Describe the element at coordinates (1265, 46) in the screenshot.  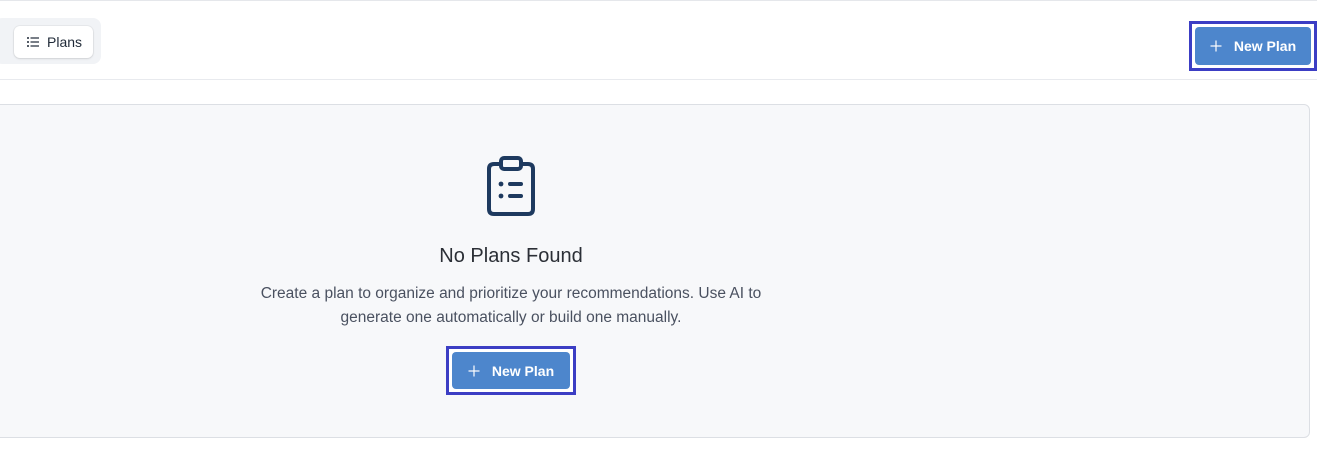
I see `new-plan-button-label: New Plan` at that location.